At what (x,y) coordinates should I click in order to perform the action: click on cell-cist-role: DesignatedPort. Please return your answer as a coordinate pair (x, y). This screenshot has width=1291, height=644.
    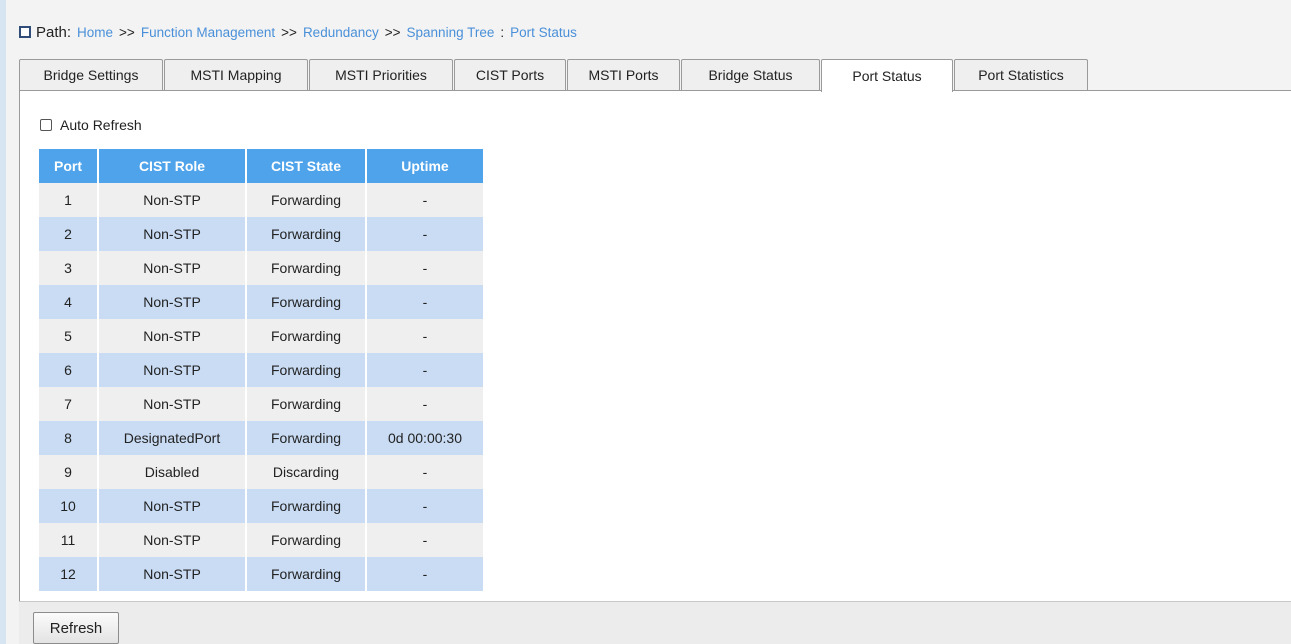
    Looking at the image, I should click on (172, 438).